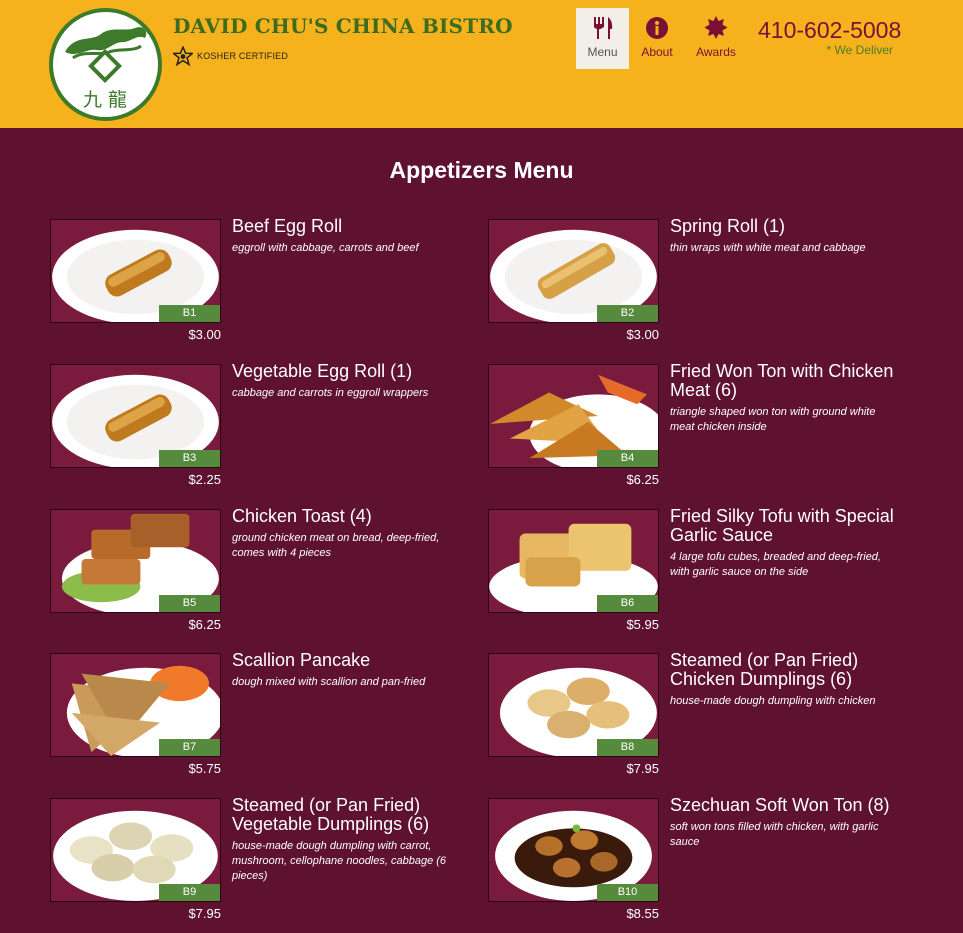 The height and width of the screenshot is (933, 963). Describe the element at coordinates (343, 26) in the screenshot. I see `brand-name: DAVID CHU'S CHINA BISTRO` at that location.